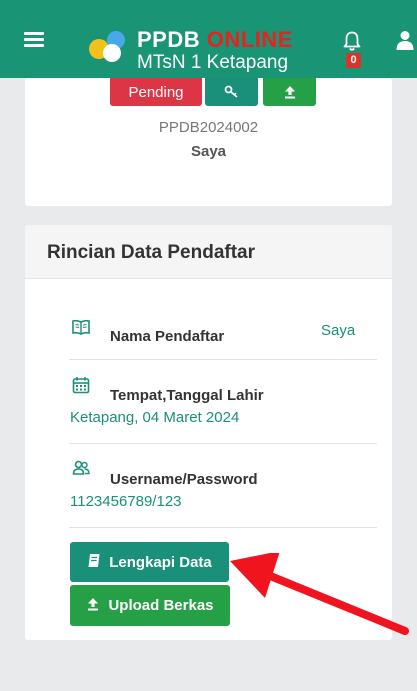  What do you see at coordinates (249, 39) in the screenshot?
I see `brand-title-accent: ONLINE` at bounding box center [249, 39].